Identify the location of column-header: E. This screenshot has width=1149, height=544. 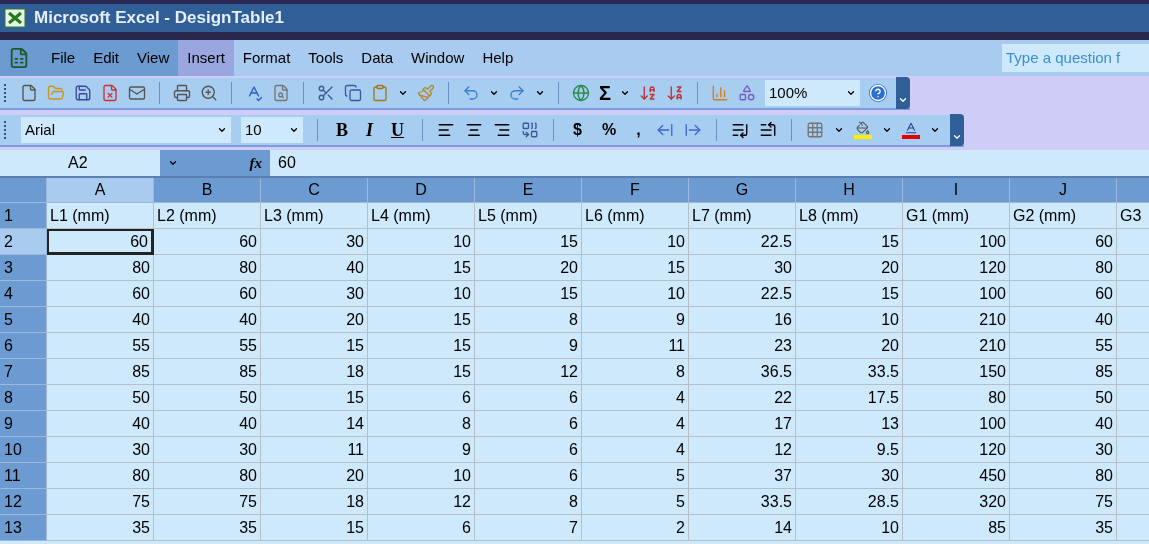
(528, 190).